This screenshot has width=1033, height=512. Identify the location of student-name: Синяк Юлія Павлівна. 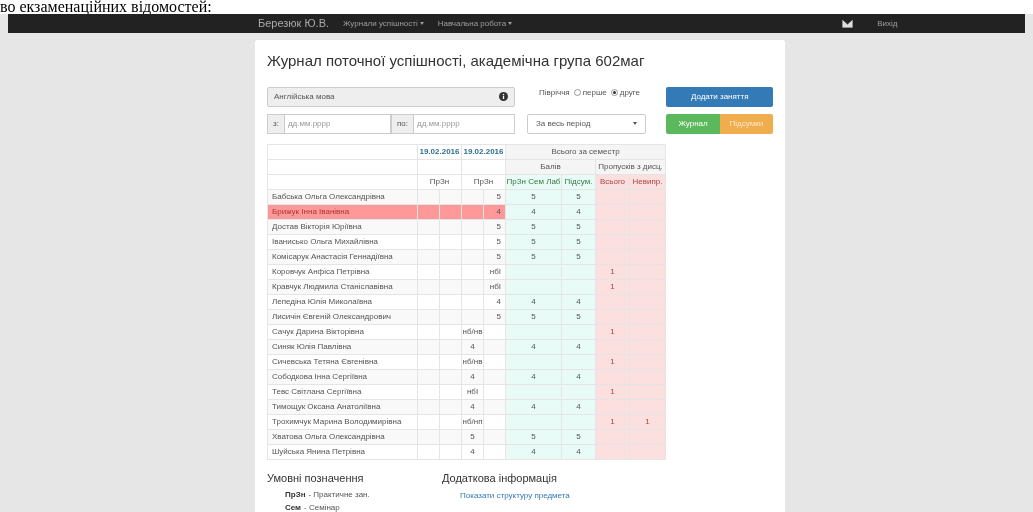
(342, 346).